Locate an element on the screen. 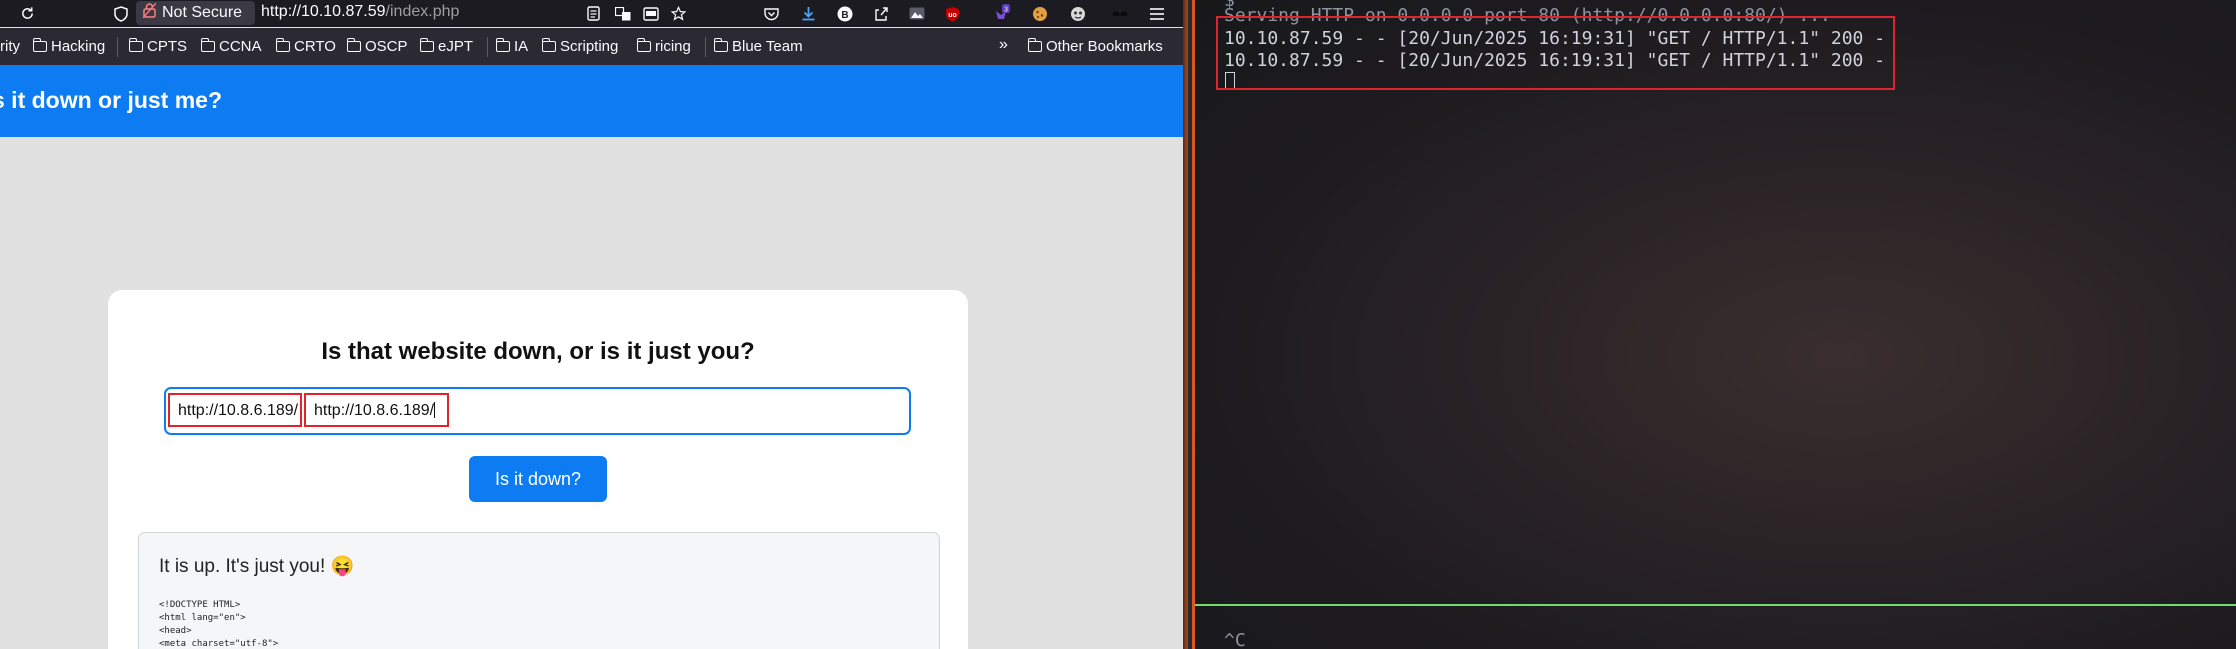 Image resolution: width=2236 pixels, height=649 pixels. is-it-down-button: Is it down? is located at coordinates (538, 479).